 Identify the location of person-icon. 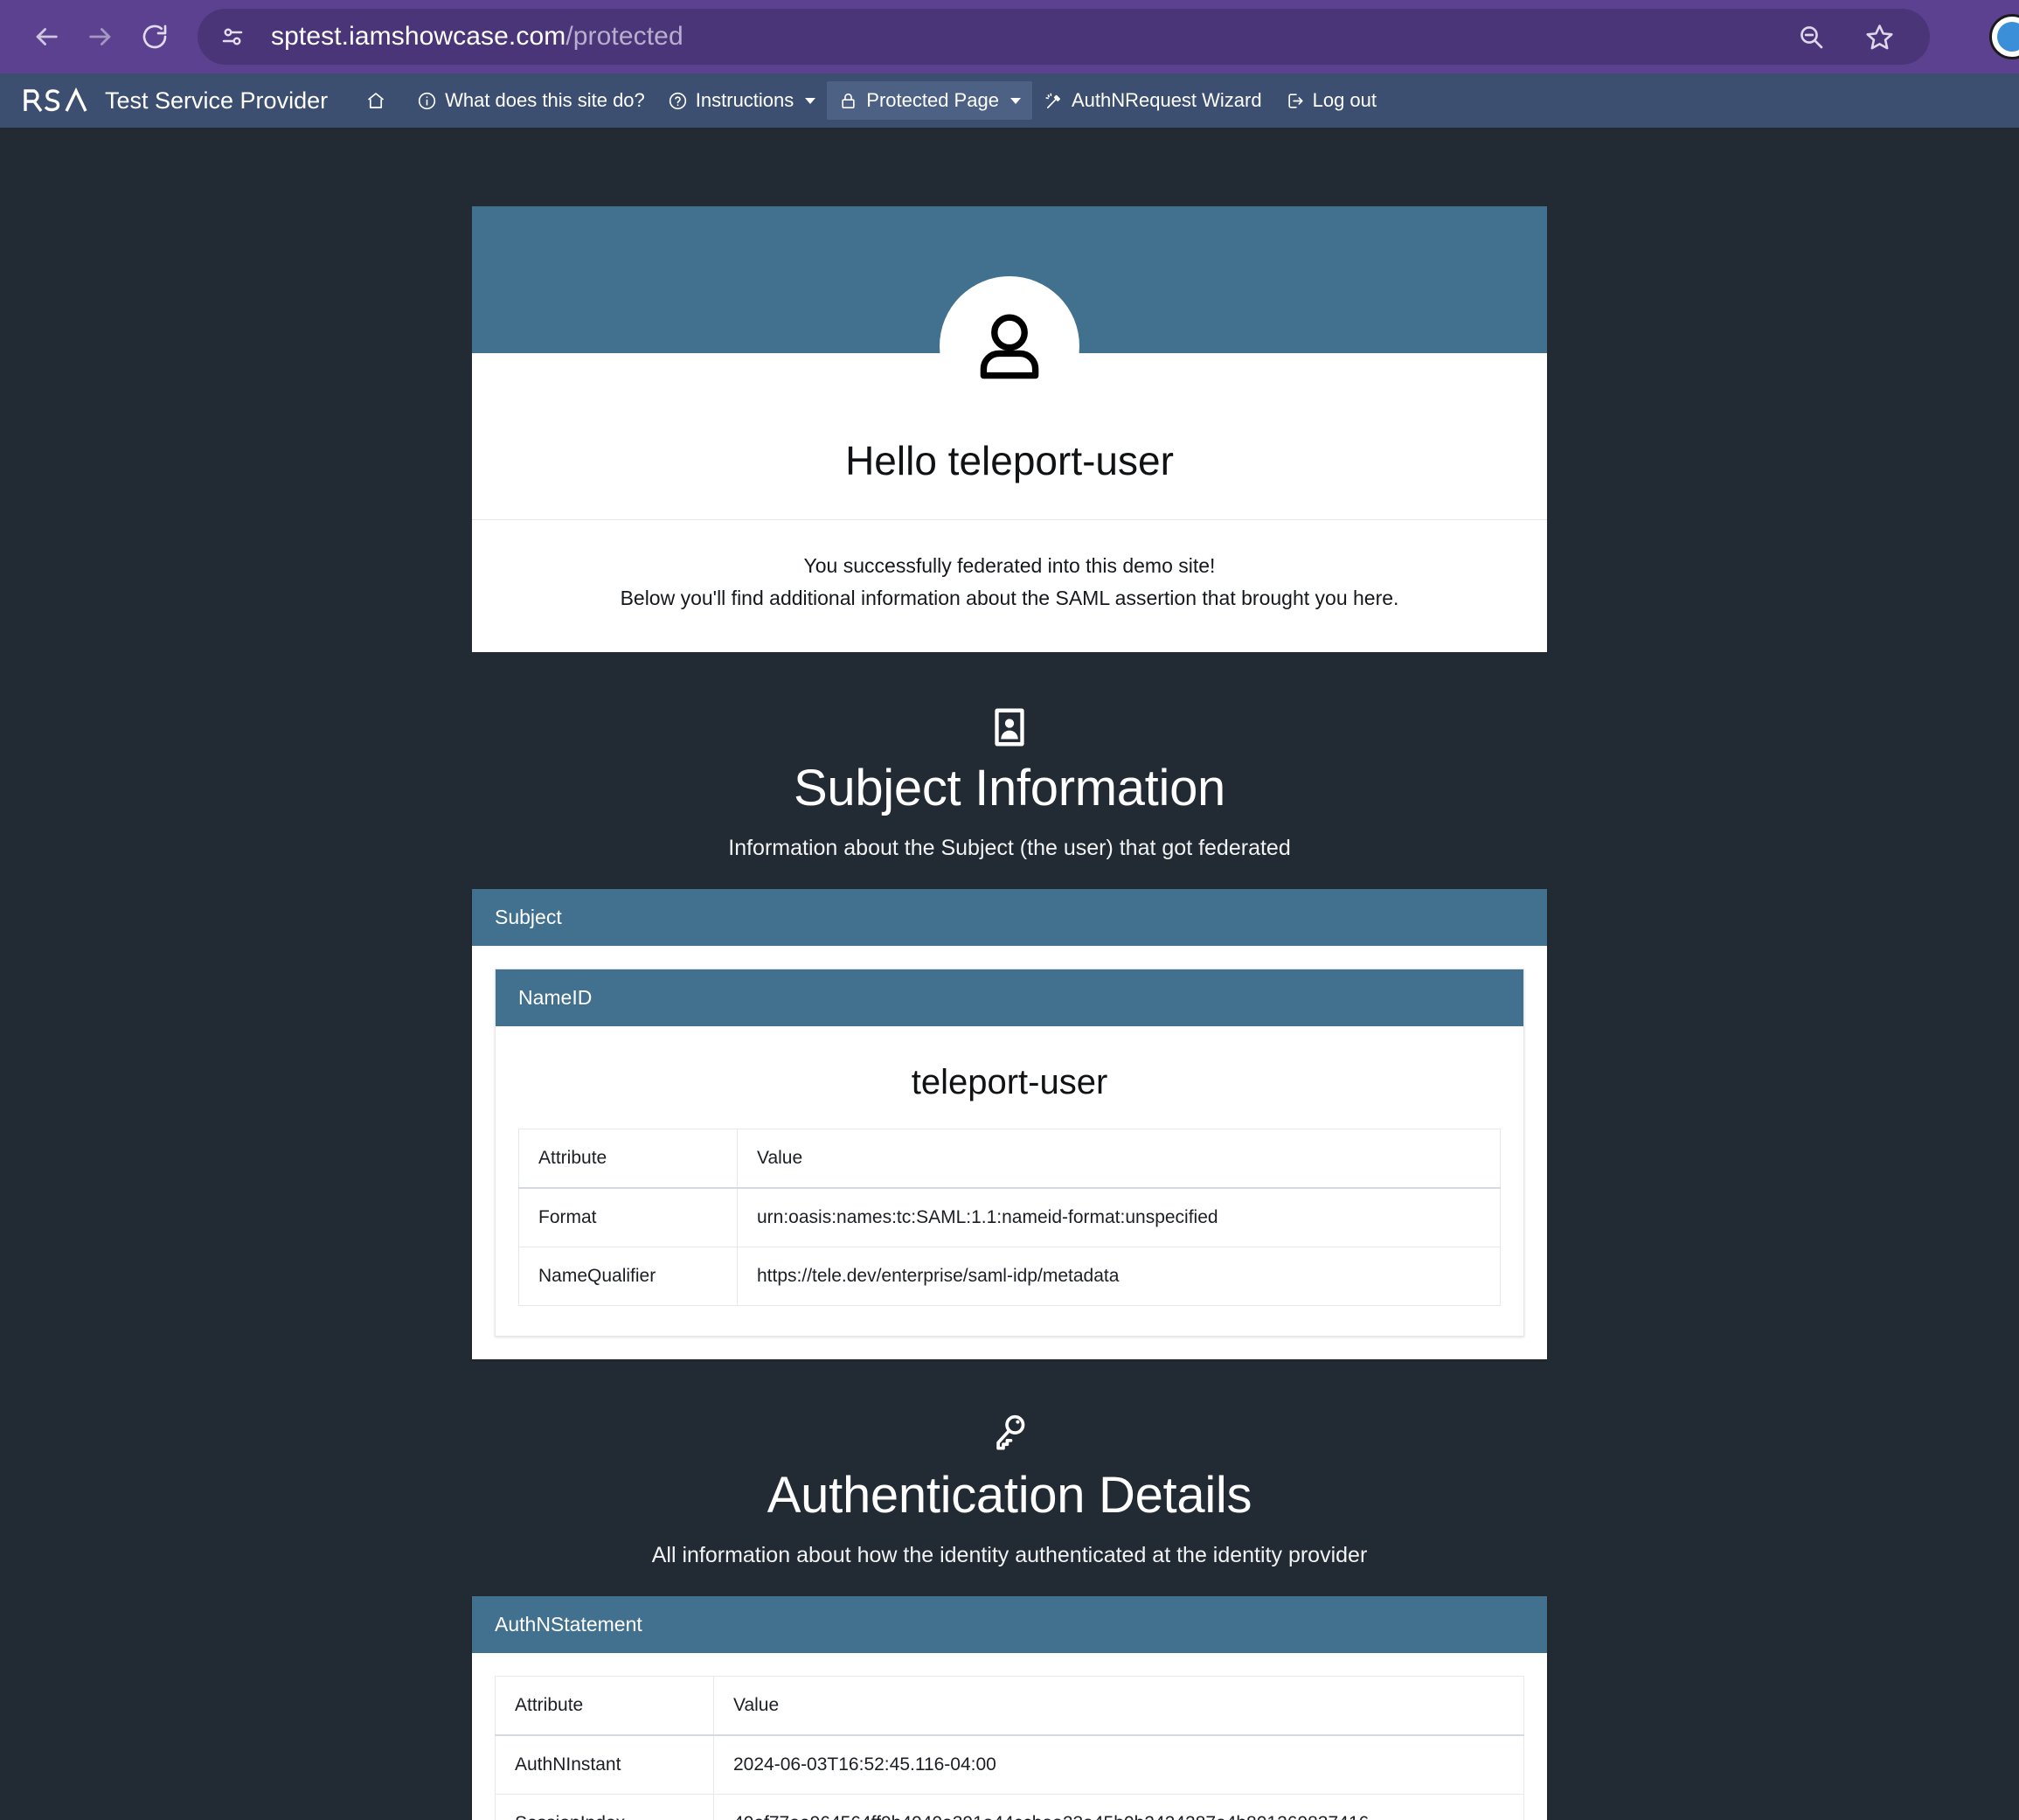
(1009, 346).